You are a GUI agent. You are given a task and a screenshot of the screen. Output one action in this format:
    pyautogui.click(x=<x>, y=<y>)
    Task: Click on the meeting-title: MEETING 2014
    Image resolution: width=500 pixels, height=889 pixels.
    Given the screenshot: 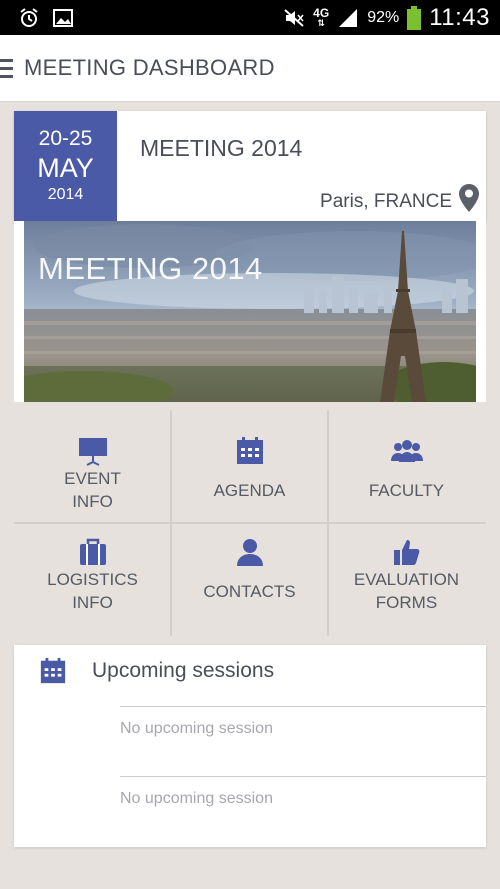 What is the action you would take?
    pyautogui.click(x=221, y=148)
    